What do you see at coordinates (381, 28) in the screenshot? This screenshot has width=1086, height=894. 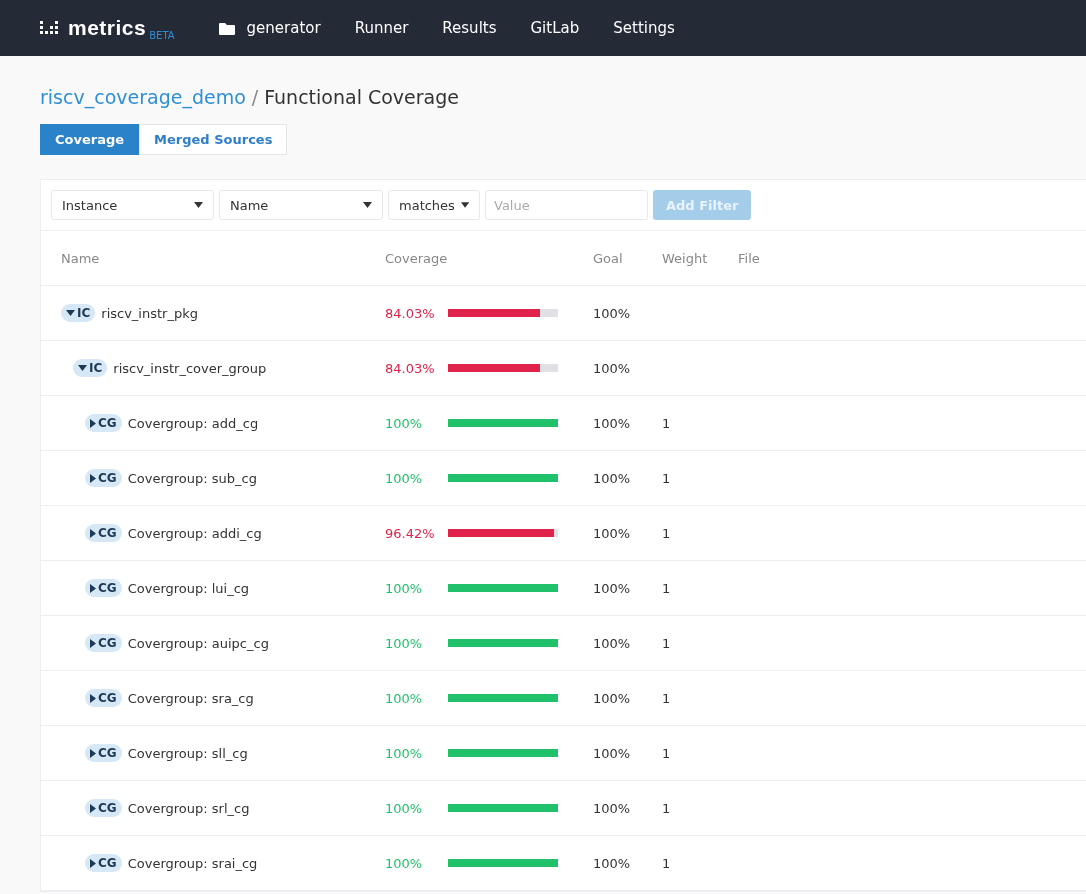 I see `nav-link: Runner` at bounding box center [381, 28].